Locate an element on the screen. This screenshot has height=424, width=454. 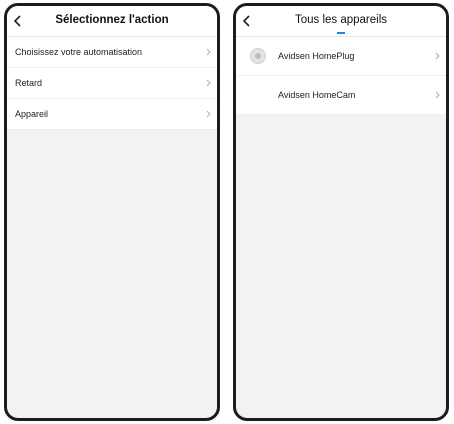
list-item-delay: Retard is located at coordinates (112, 83).